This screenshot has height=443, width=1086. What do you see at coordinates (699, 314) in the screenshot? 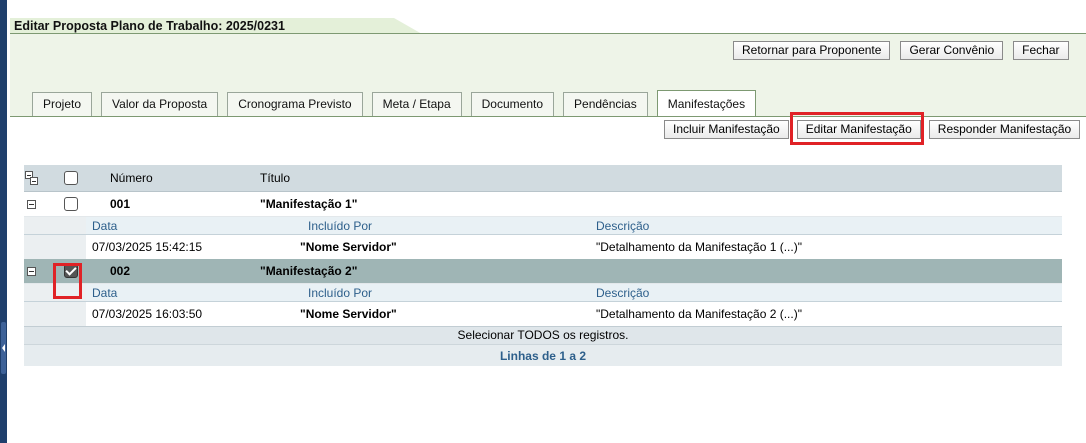
I see `detail-descricao: "Detalhamento da Manifestação 2 (...)"` at bounding box center [699, 314].